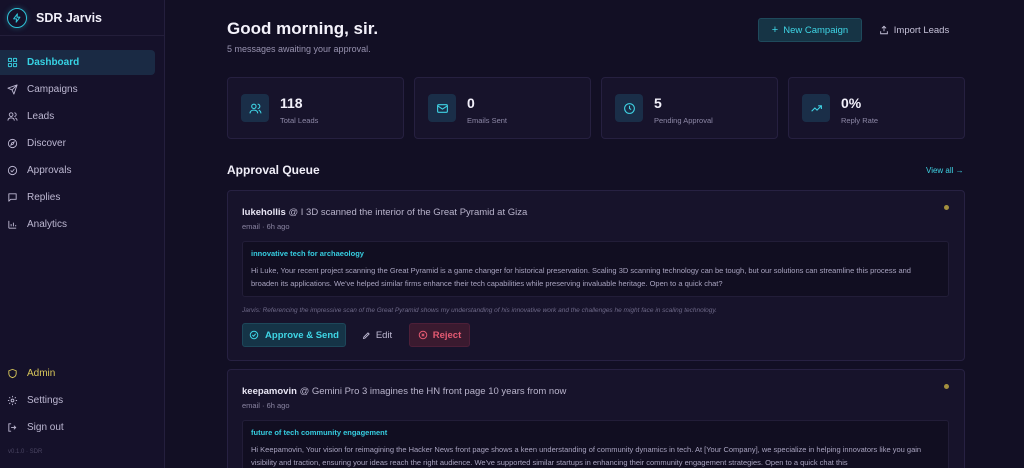 This screenshot has width=1024, height=468. Describe the element at coordinates (366, 335) in the screenshot. I see `pencil-icon` at that location.